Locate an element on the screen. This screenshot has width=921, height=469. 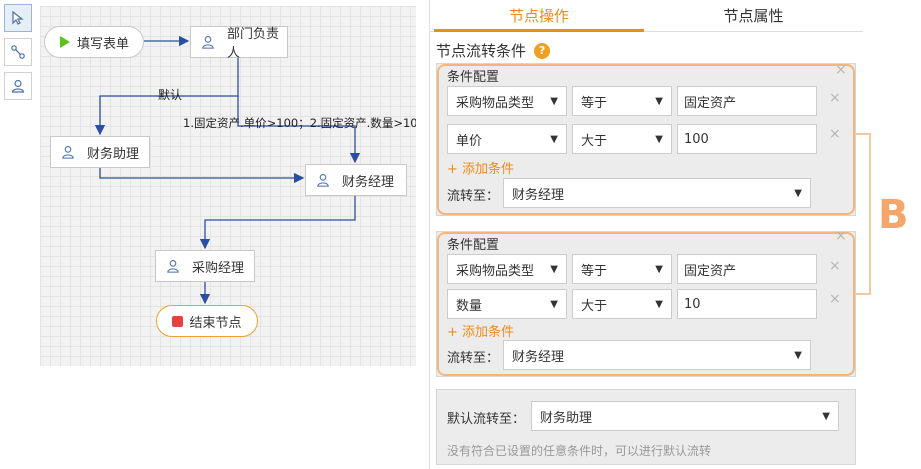
default-flow-hint: 没有符合已设置的任意条件时，可以进行默认流转 is located at coordinates (579, 451).